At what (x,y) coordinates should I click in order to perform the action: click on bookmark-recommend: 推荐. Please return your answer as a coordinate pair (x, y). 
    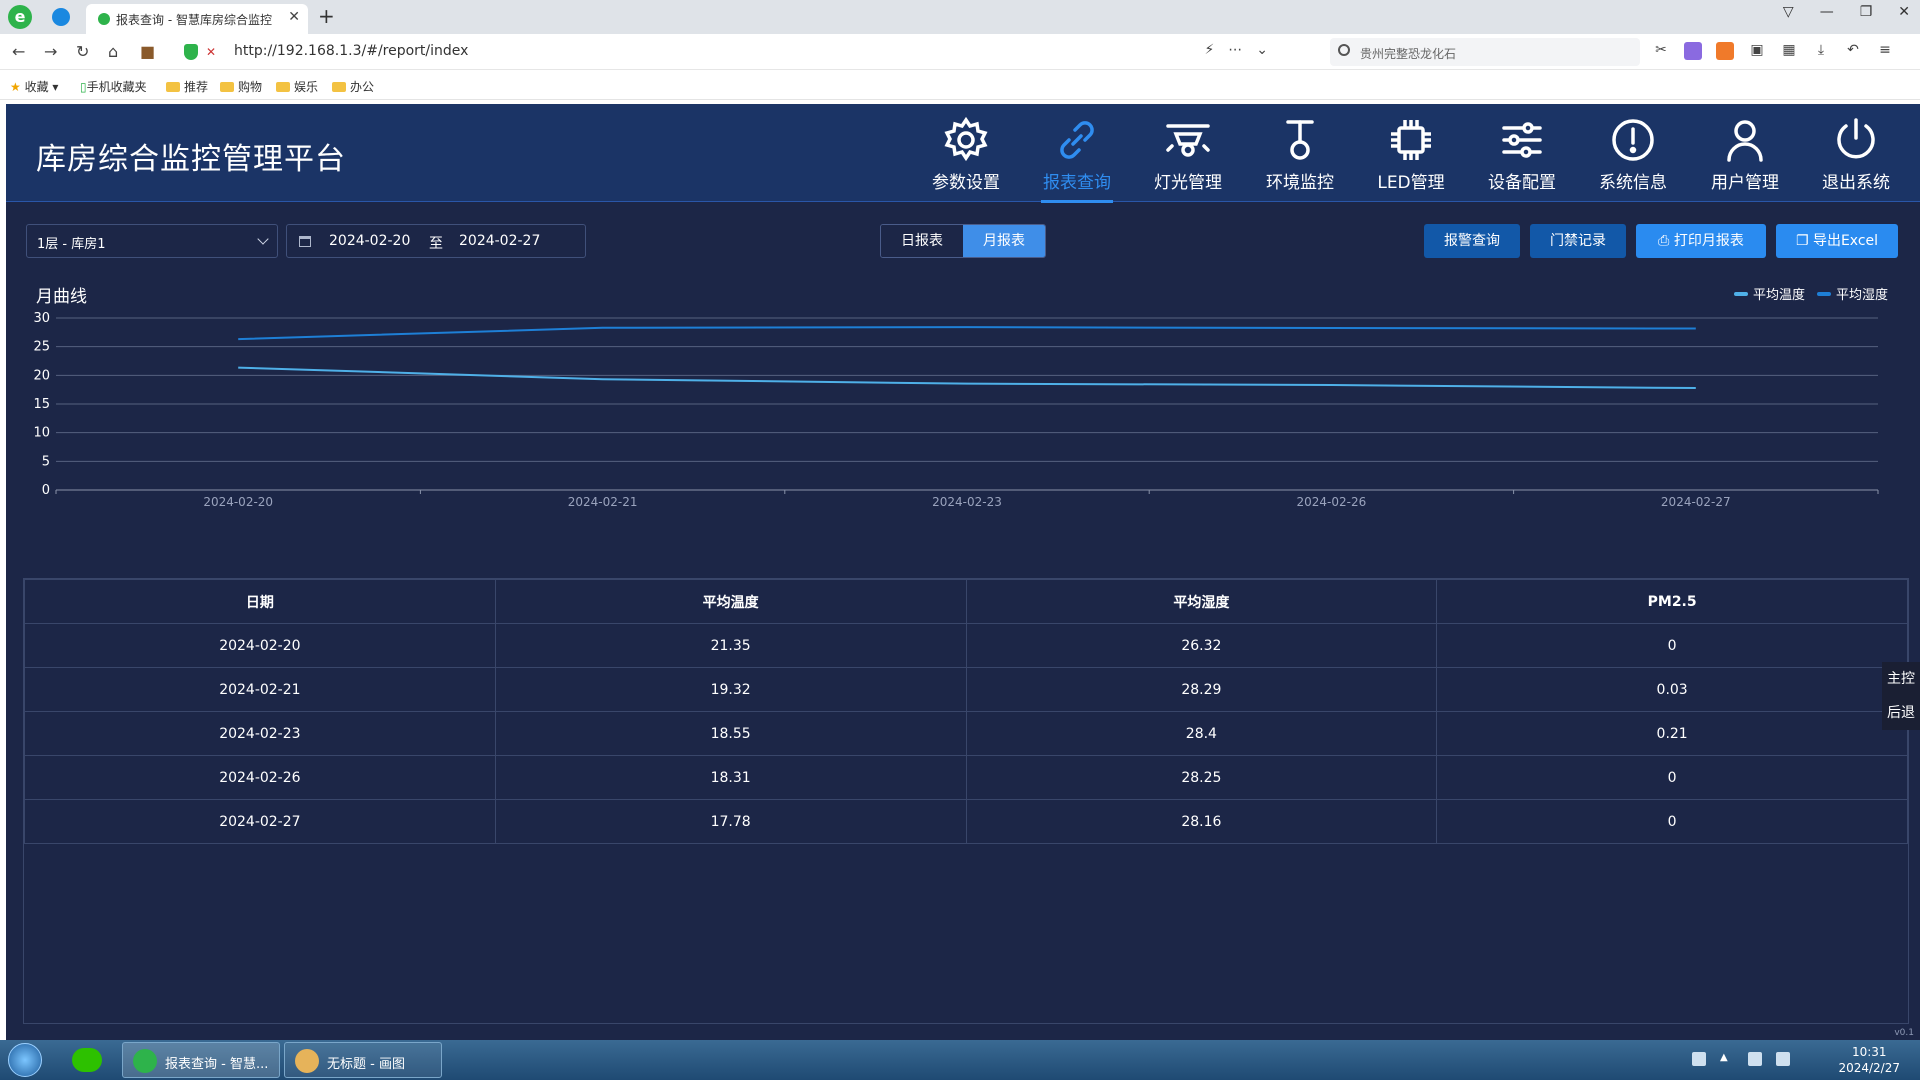
    Looking at the image, I should click on (187, 86).